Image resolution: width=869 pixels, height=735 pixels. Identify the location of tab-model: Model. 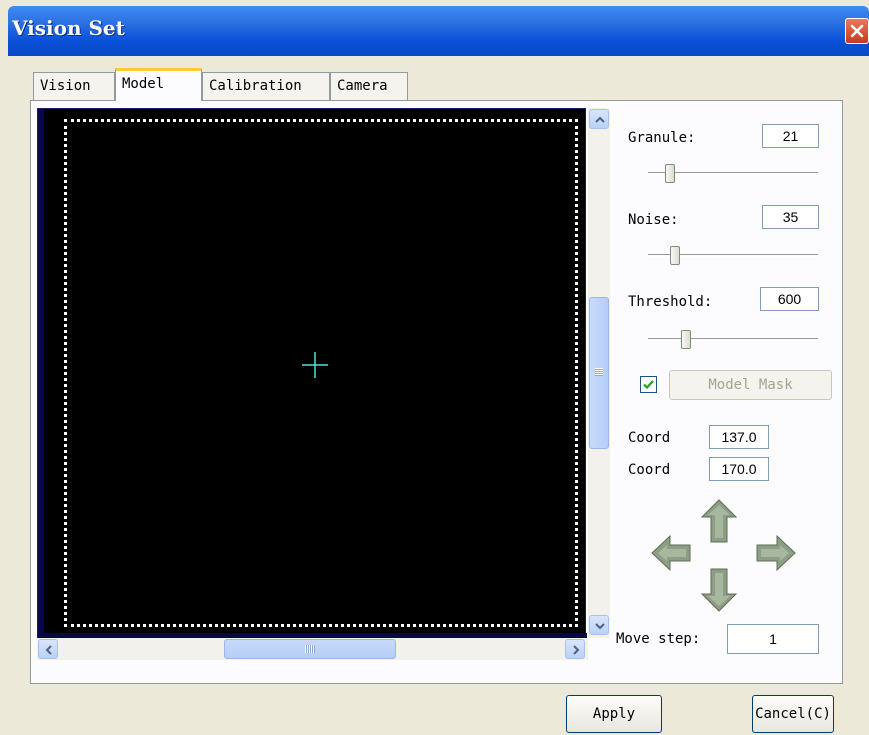
(158, 84).